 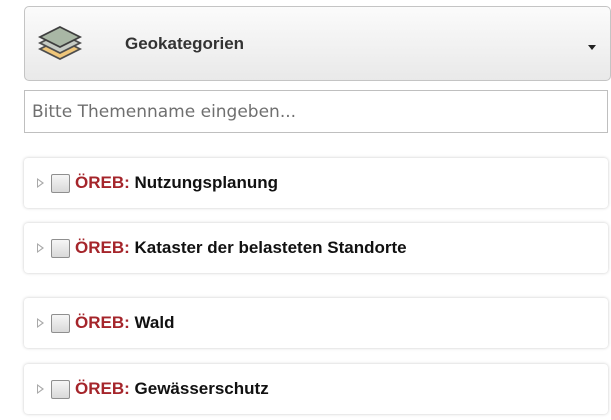 What do you see at coordinates (185, 43) in the screenshot?
I see `dropdown-label: Geokategorien` at bounding box center [185, 43].